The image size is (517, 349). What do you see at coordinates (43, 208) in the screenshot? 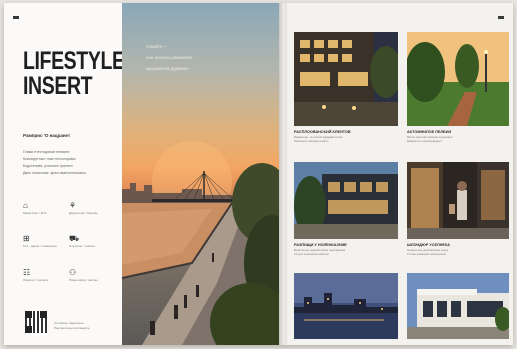
I see `feature-item: ⌂ Мевм пась / 4Г%` at bounding box center [43, 208].